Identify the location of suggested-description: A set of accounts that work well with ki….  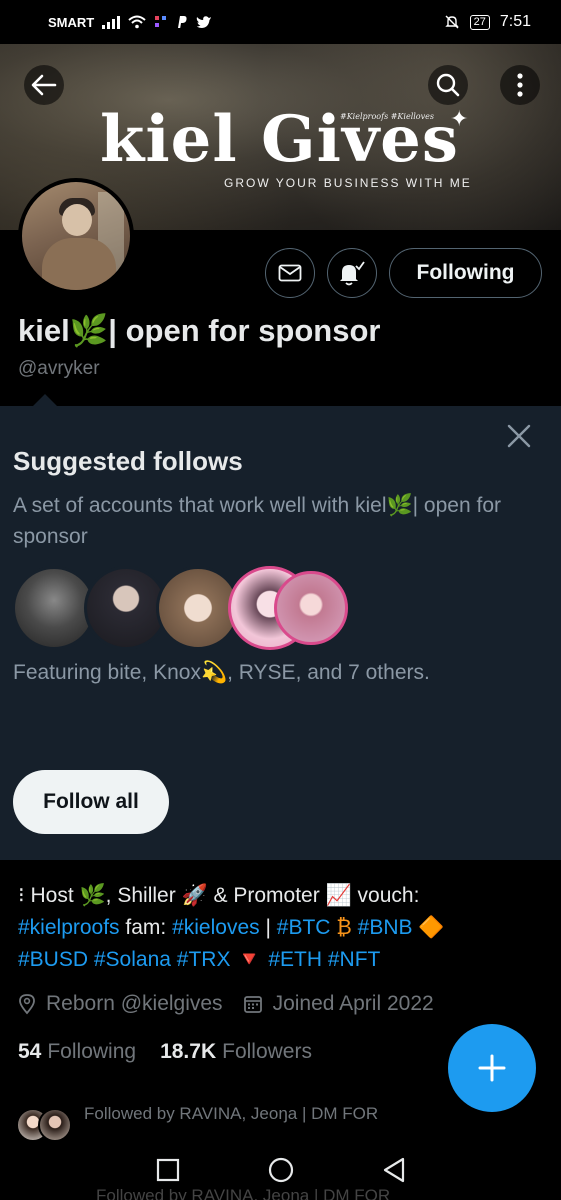
(257, 521).